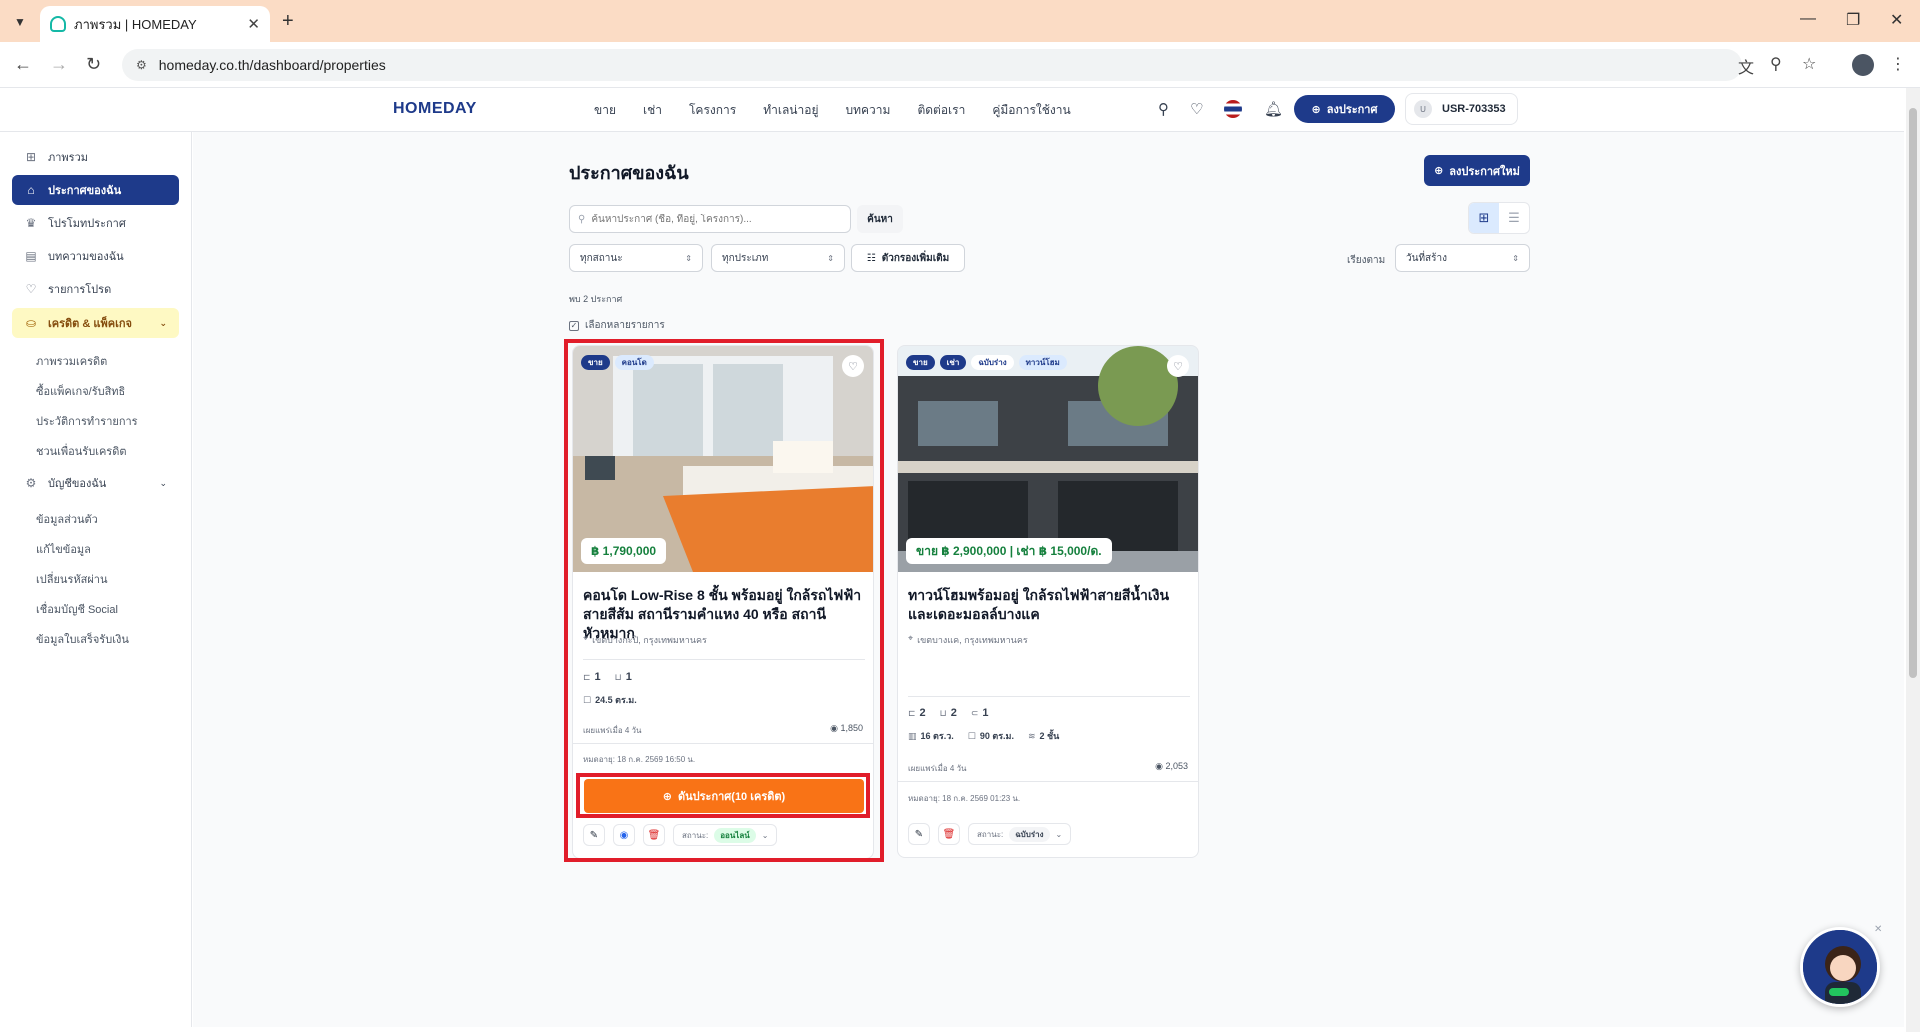  Describe the element at coordinates (1273, 109) in the screenshot. I see `bell-icon: 🔔︎` at that location.